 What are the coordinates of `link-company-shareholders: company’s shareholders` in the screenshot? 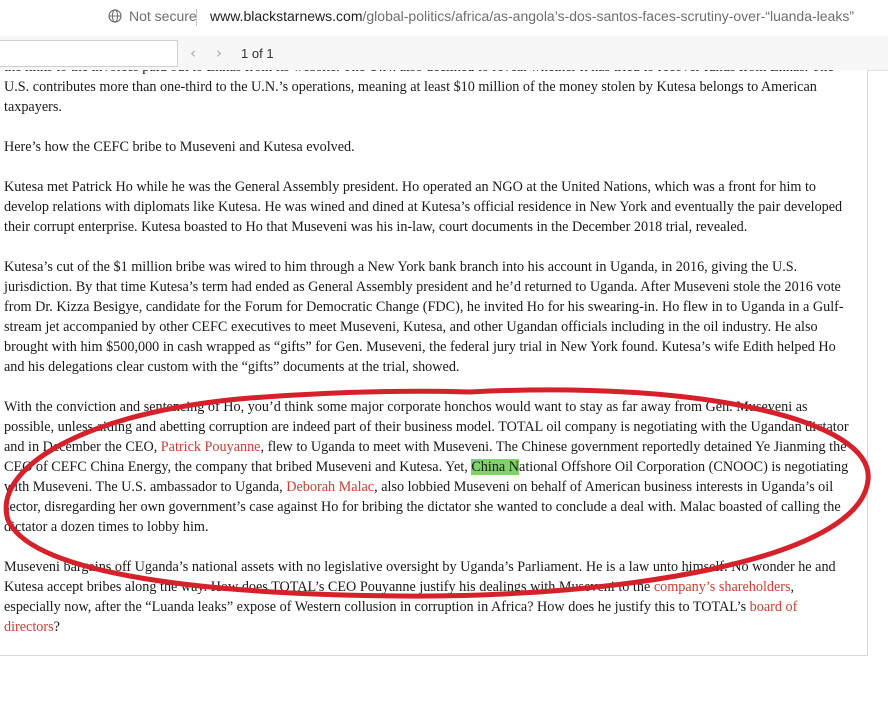 It's located at (722, 587).